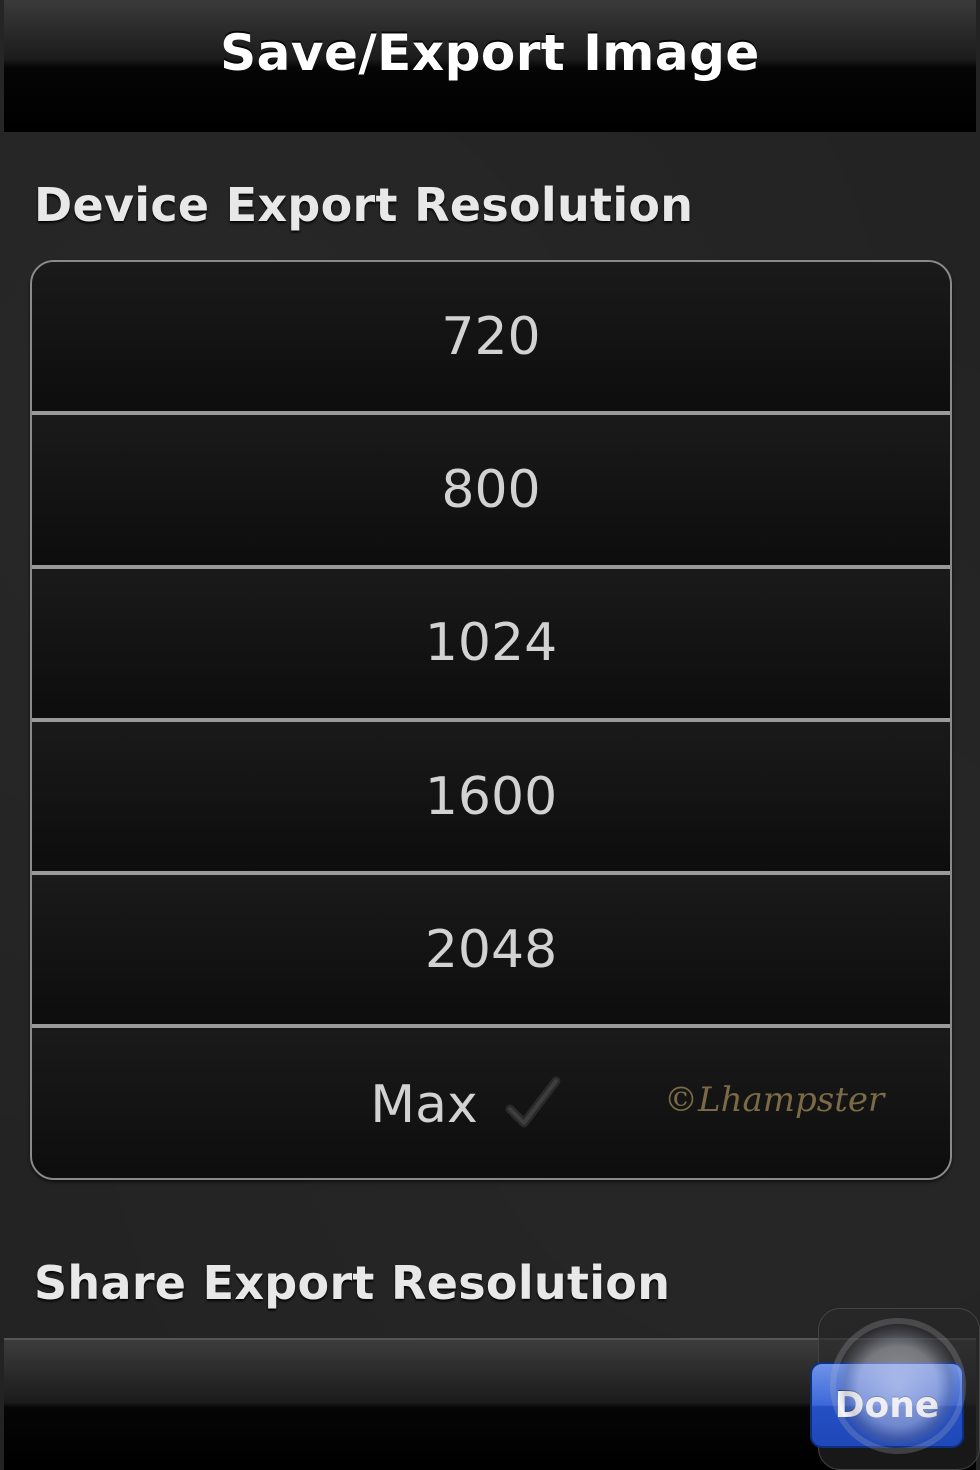 The image size is (980, 1470). I want to click on resolution-option-label: Max, so click(424, 1105).